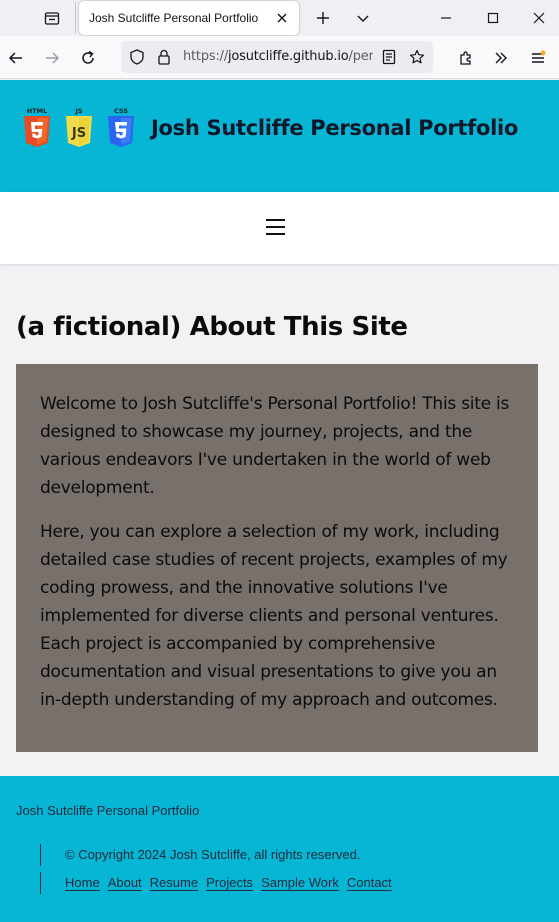 The height and width of the screenshot is (922, 559). What do you see at coordinates (16, 58) in the screenshot?
I see `back-arrow-icon` at bounding box center [16, 58].